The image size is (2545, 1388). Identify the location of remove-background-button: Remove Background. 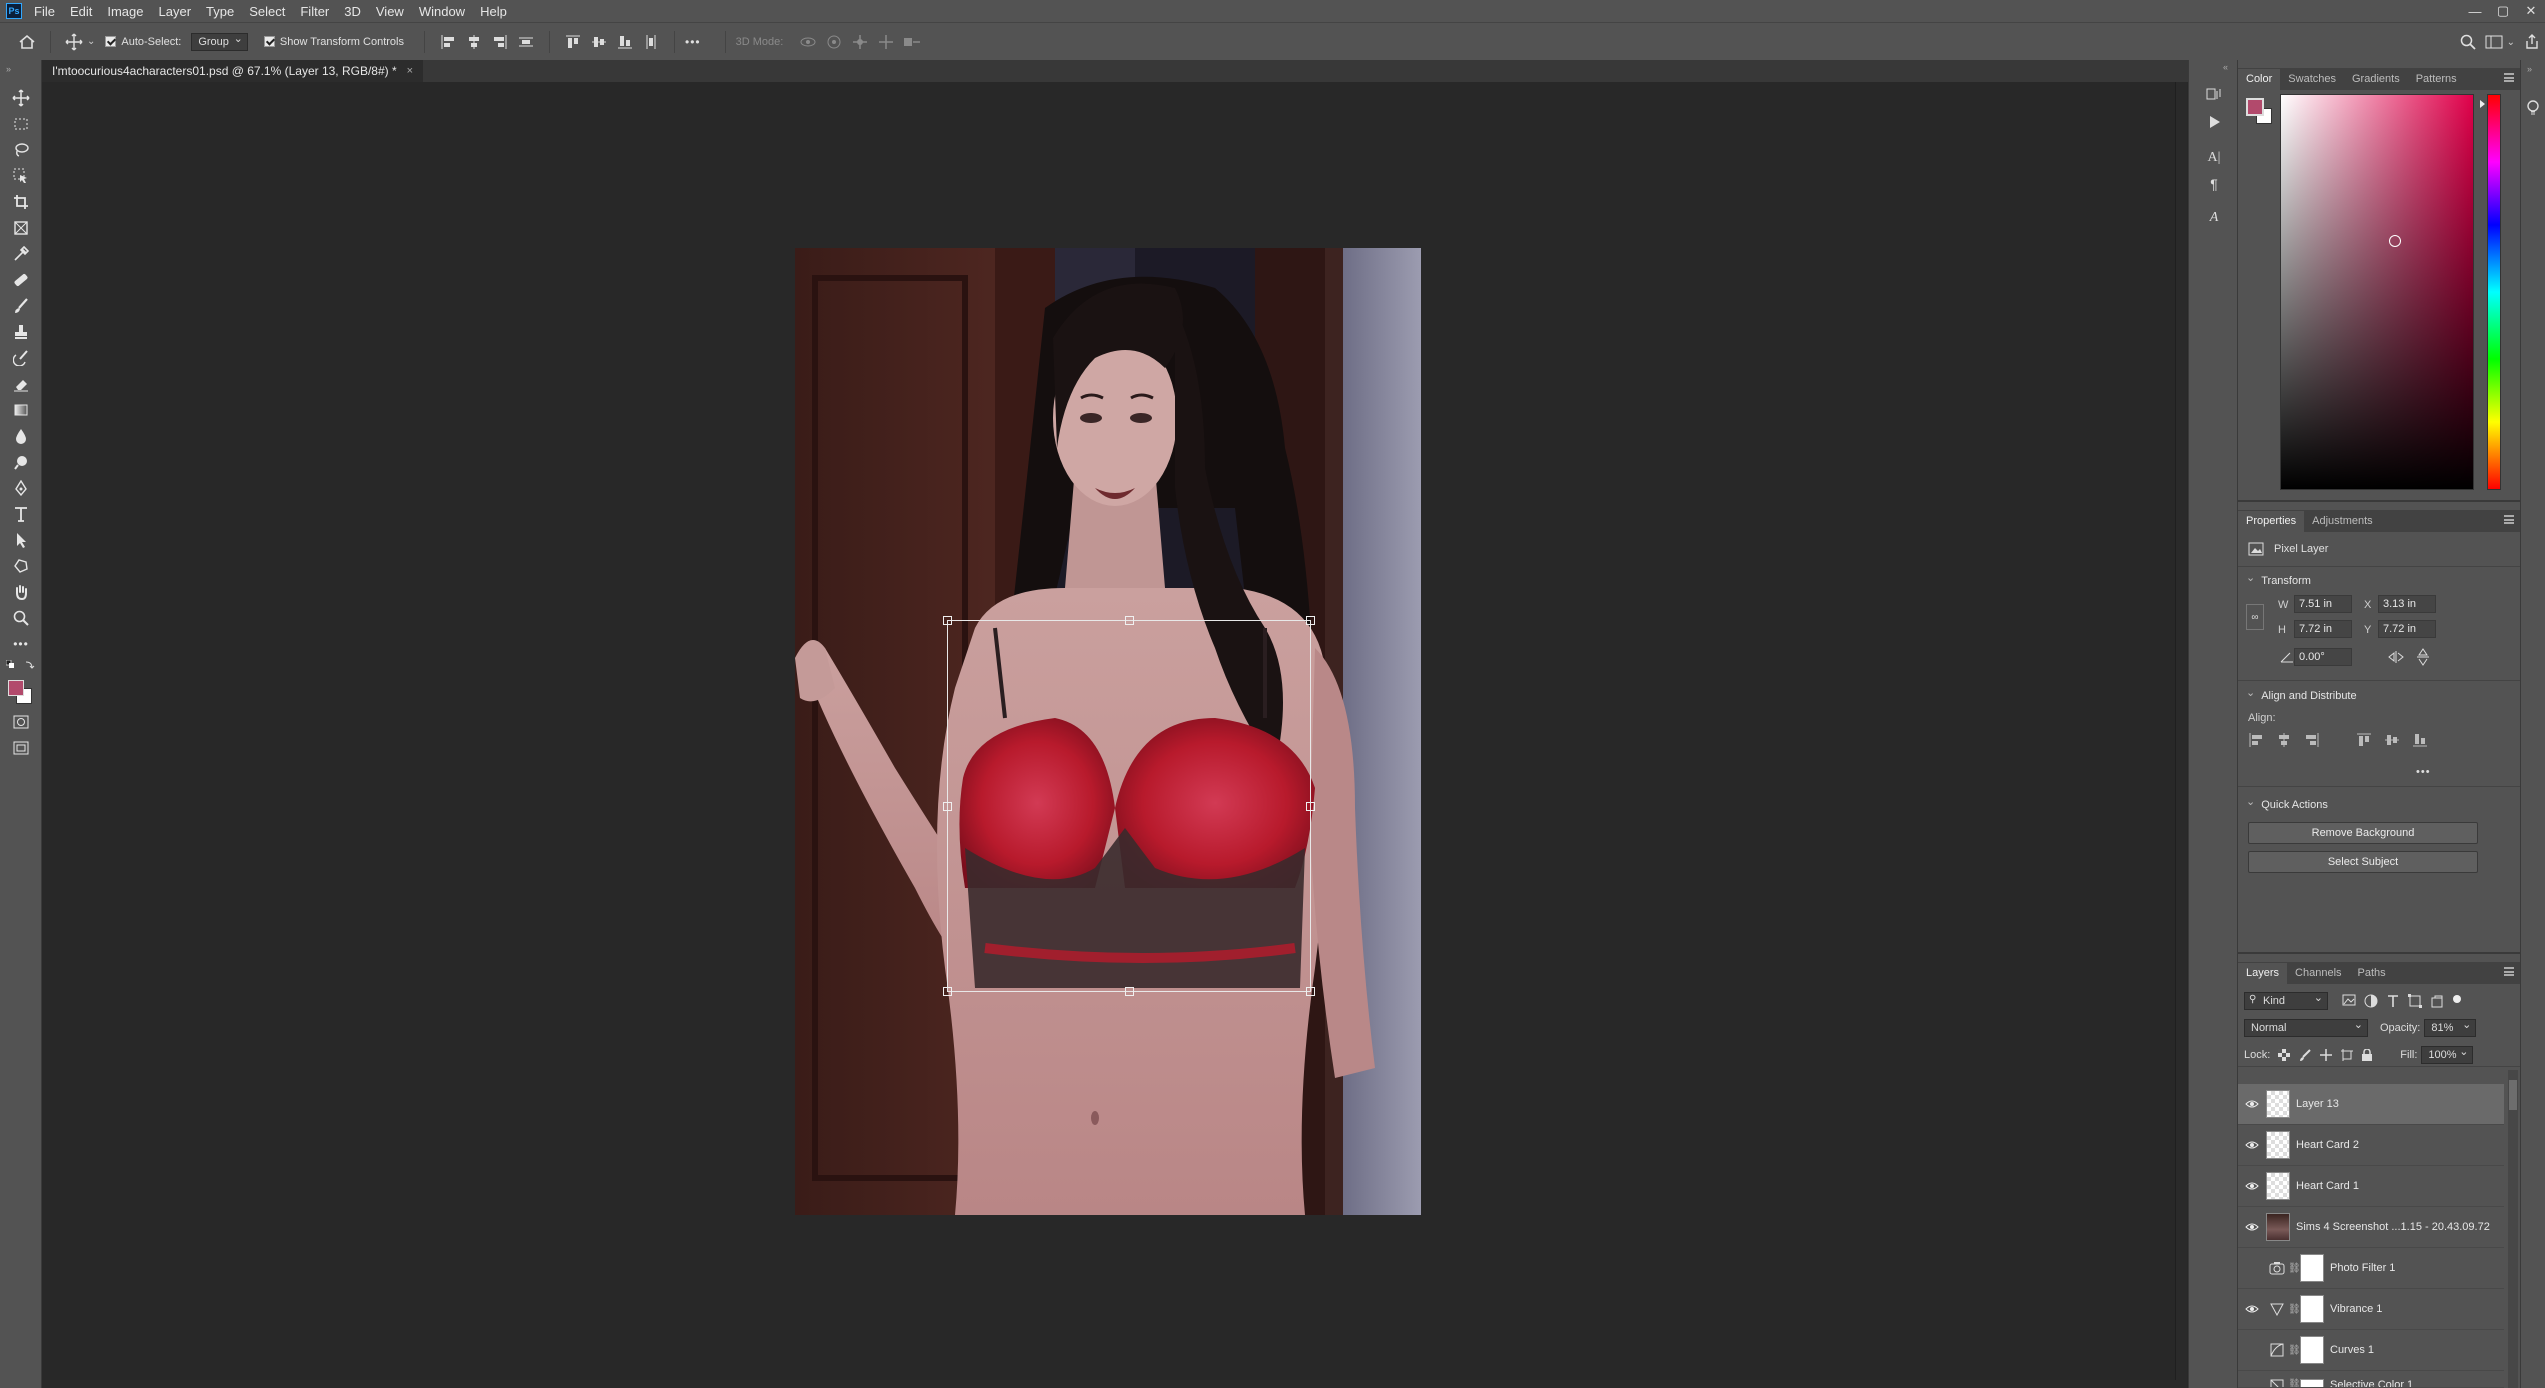
(2363, 833).